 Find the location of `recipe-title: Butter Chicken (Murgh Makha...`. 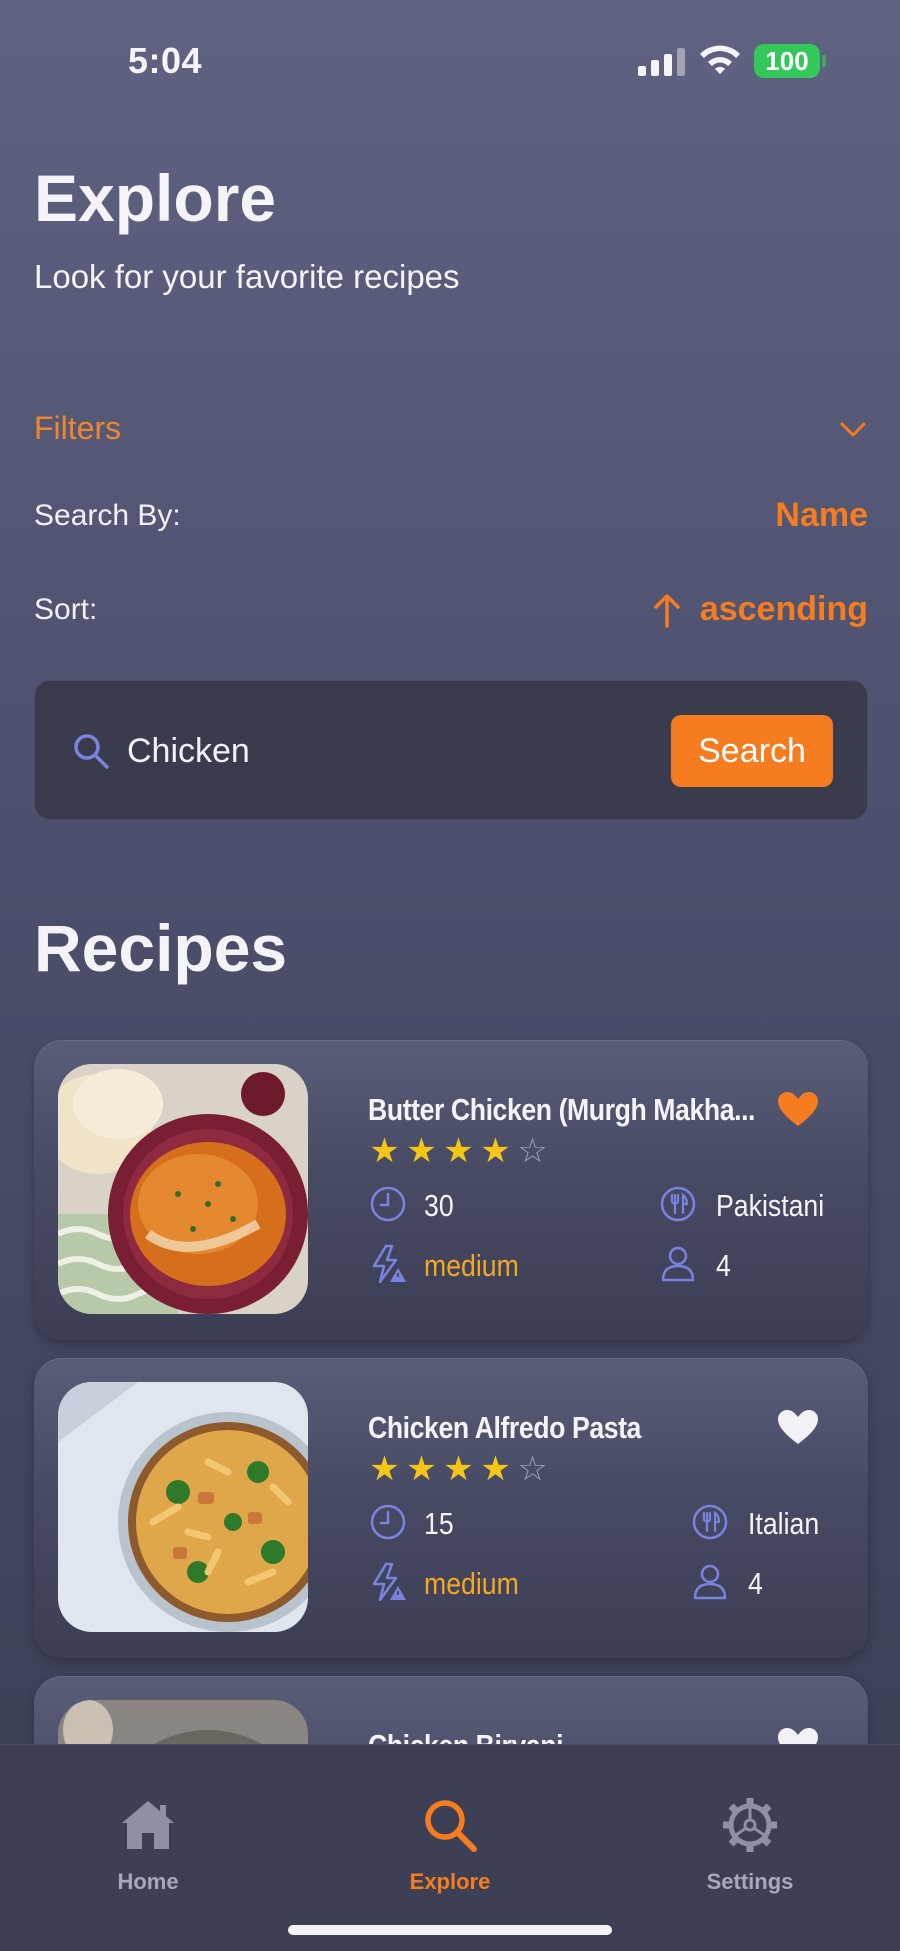

recipe-title: Butter Chicken (Murgh Makha... is located at coordinates (562, 1109).